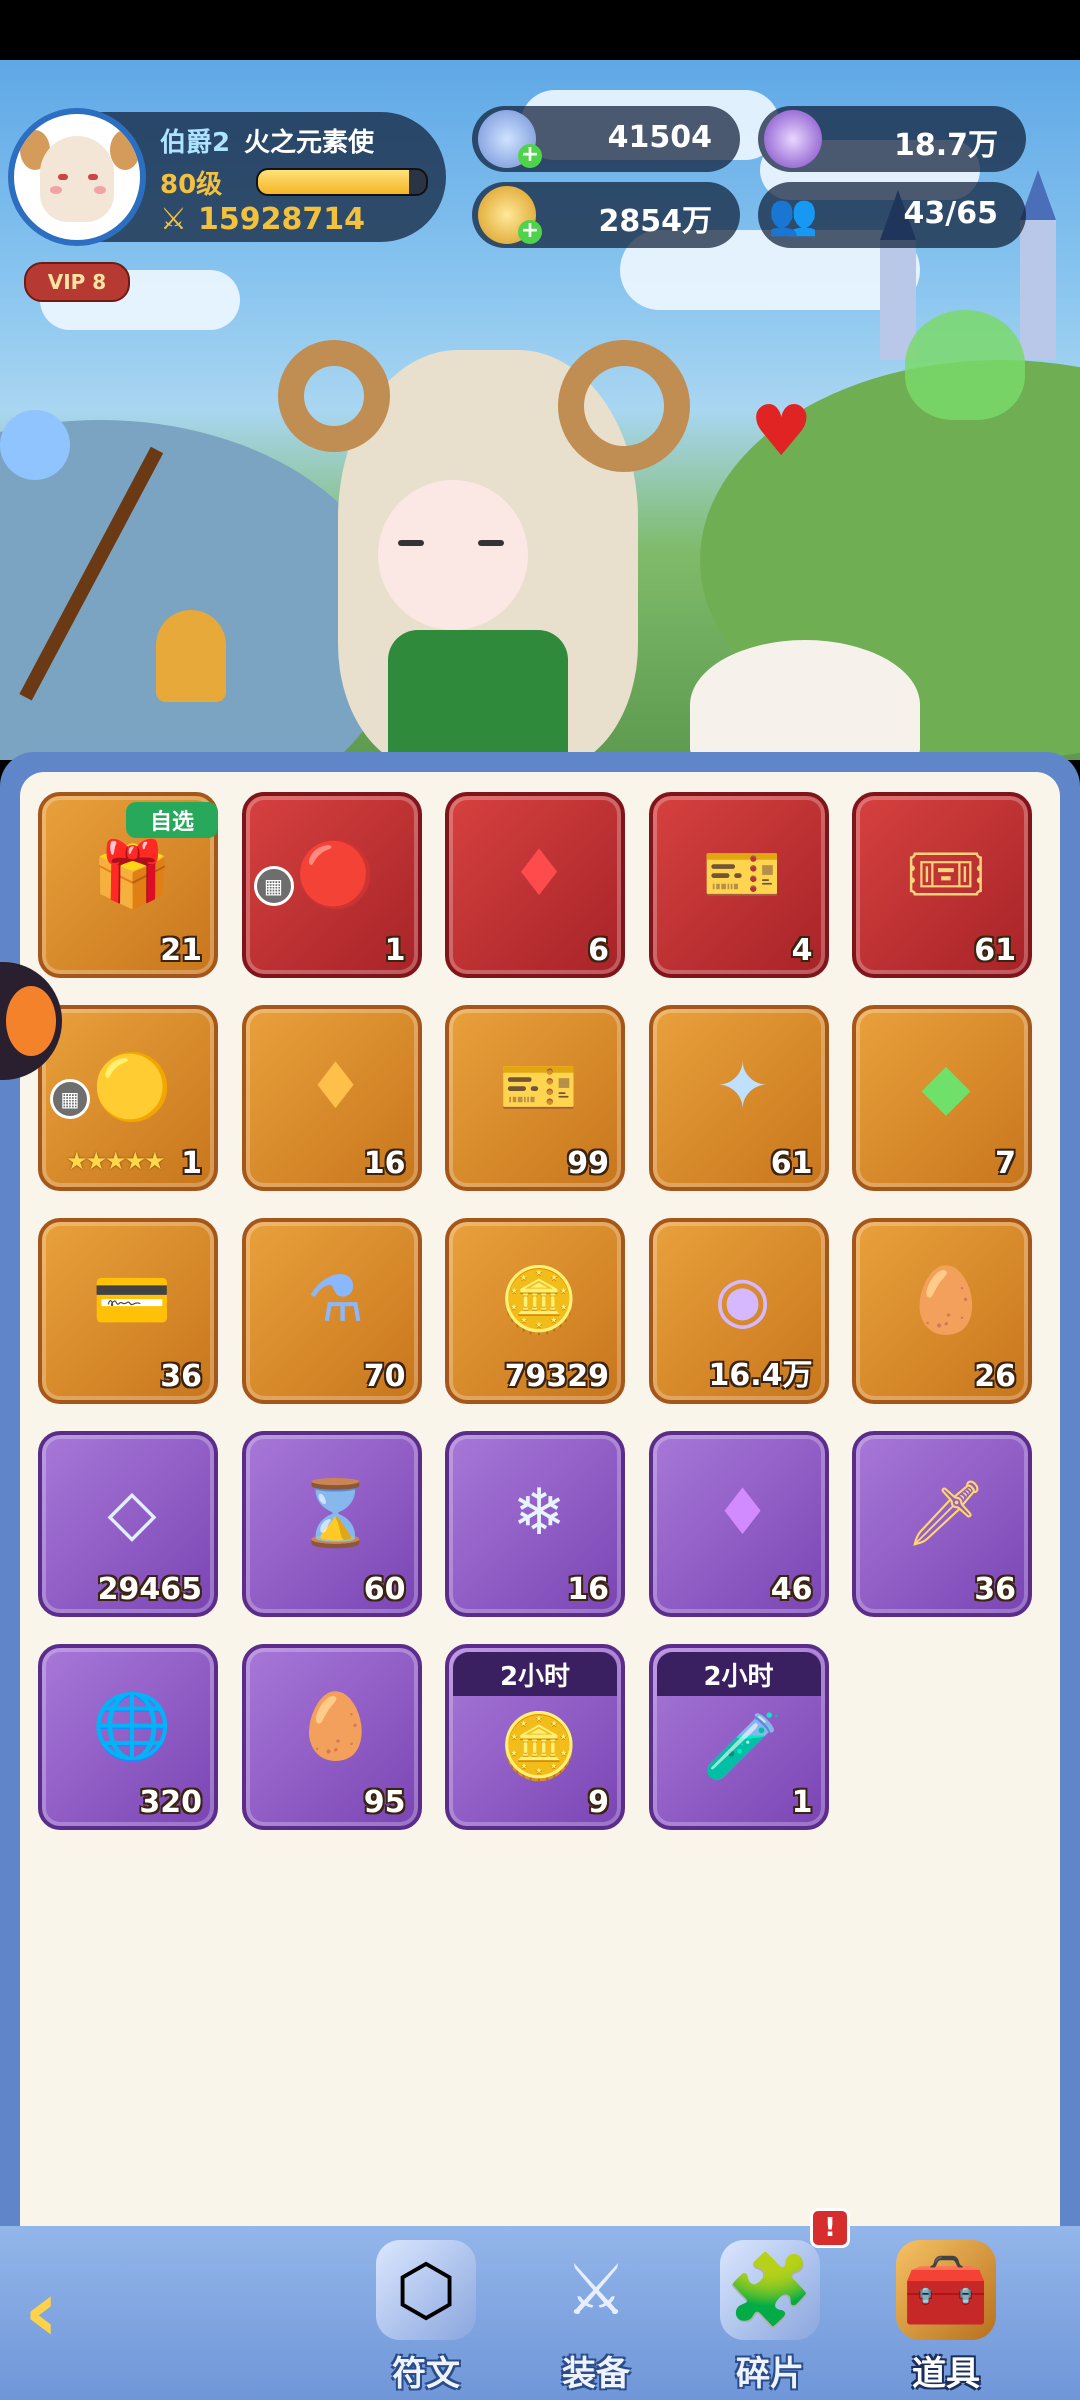 The image size is (1080, 2400). What do you see at coordinates (995, 1376) in the screenshot?
I see `item-count: 26` at bounding box center [995, 1376].